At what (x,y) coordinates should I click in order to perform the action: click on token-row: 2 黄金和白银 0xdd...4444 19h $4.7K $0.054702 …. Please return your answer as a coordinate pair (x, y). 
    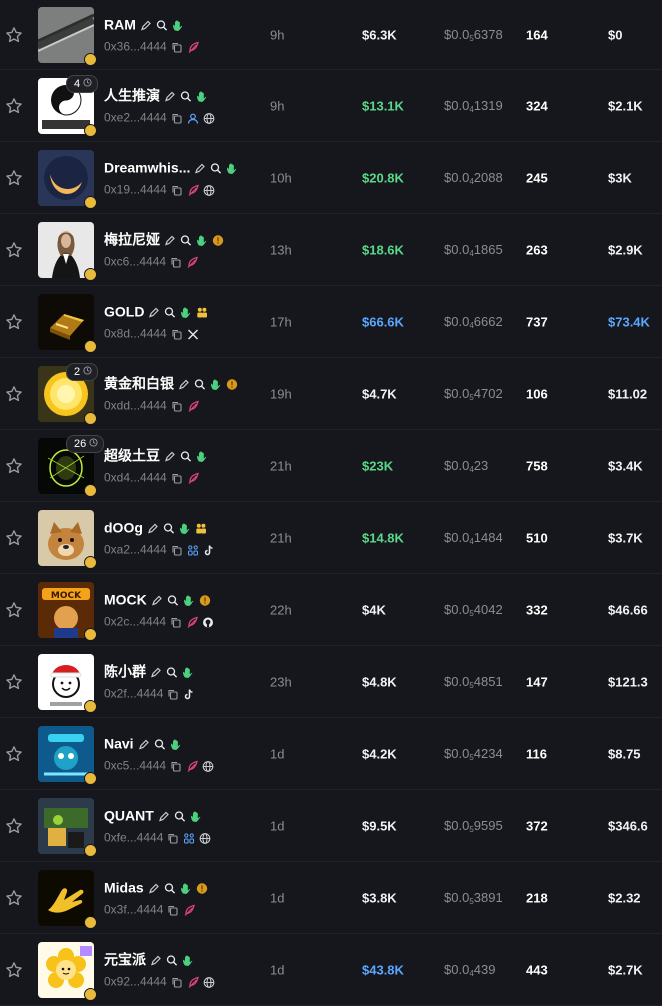
    Looking at the image, I should click on (331, 394).